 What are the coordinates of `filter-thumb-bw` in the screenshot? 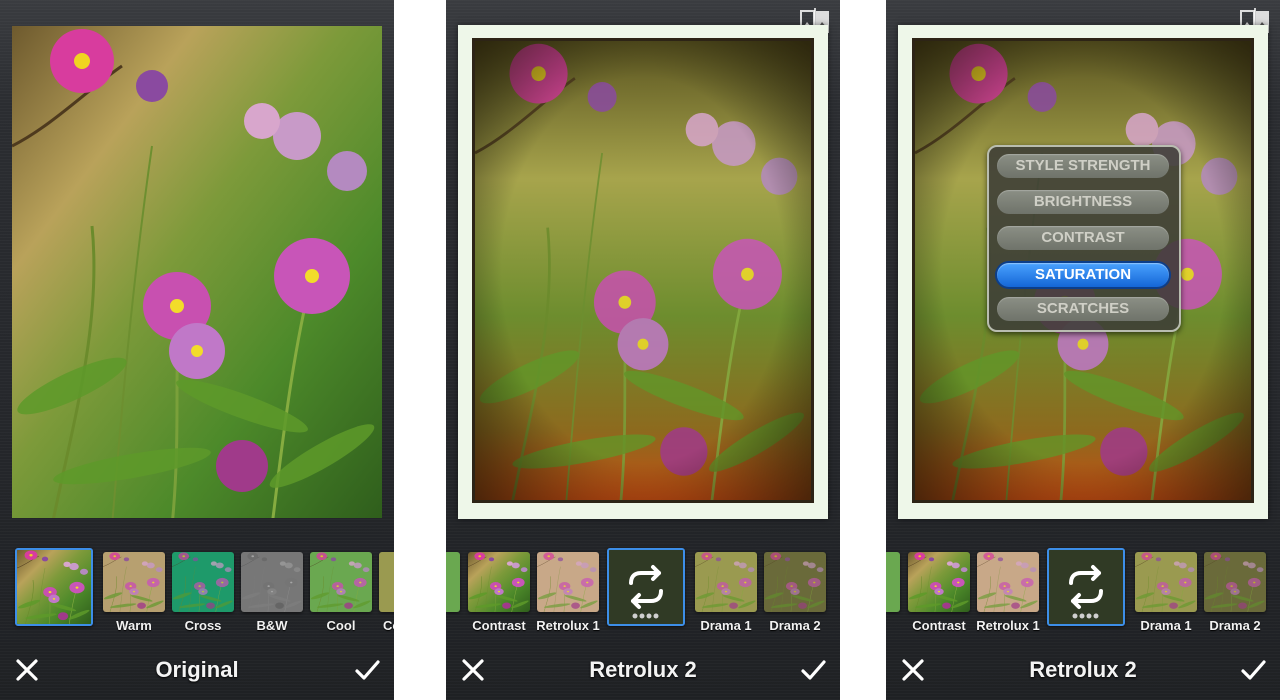 It's located at (272, 582).